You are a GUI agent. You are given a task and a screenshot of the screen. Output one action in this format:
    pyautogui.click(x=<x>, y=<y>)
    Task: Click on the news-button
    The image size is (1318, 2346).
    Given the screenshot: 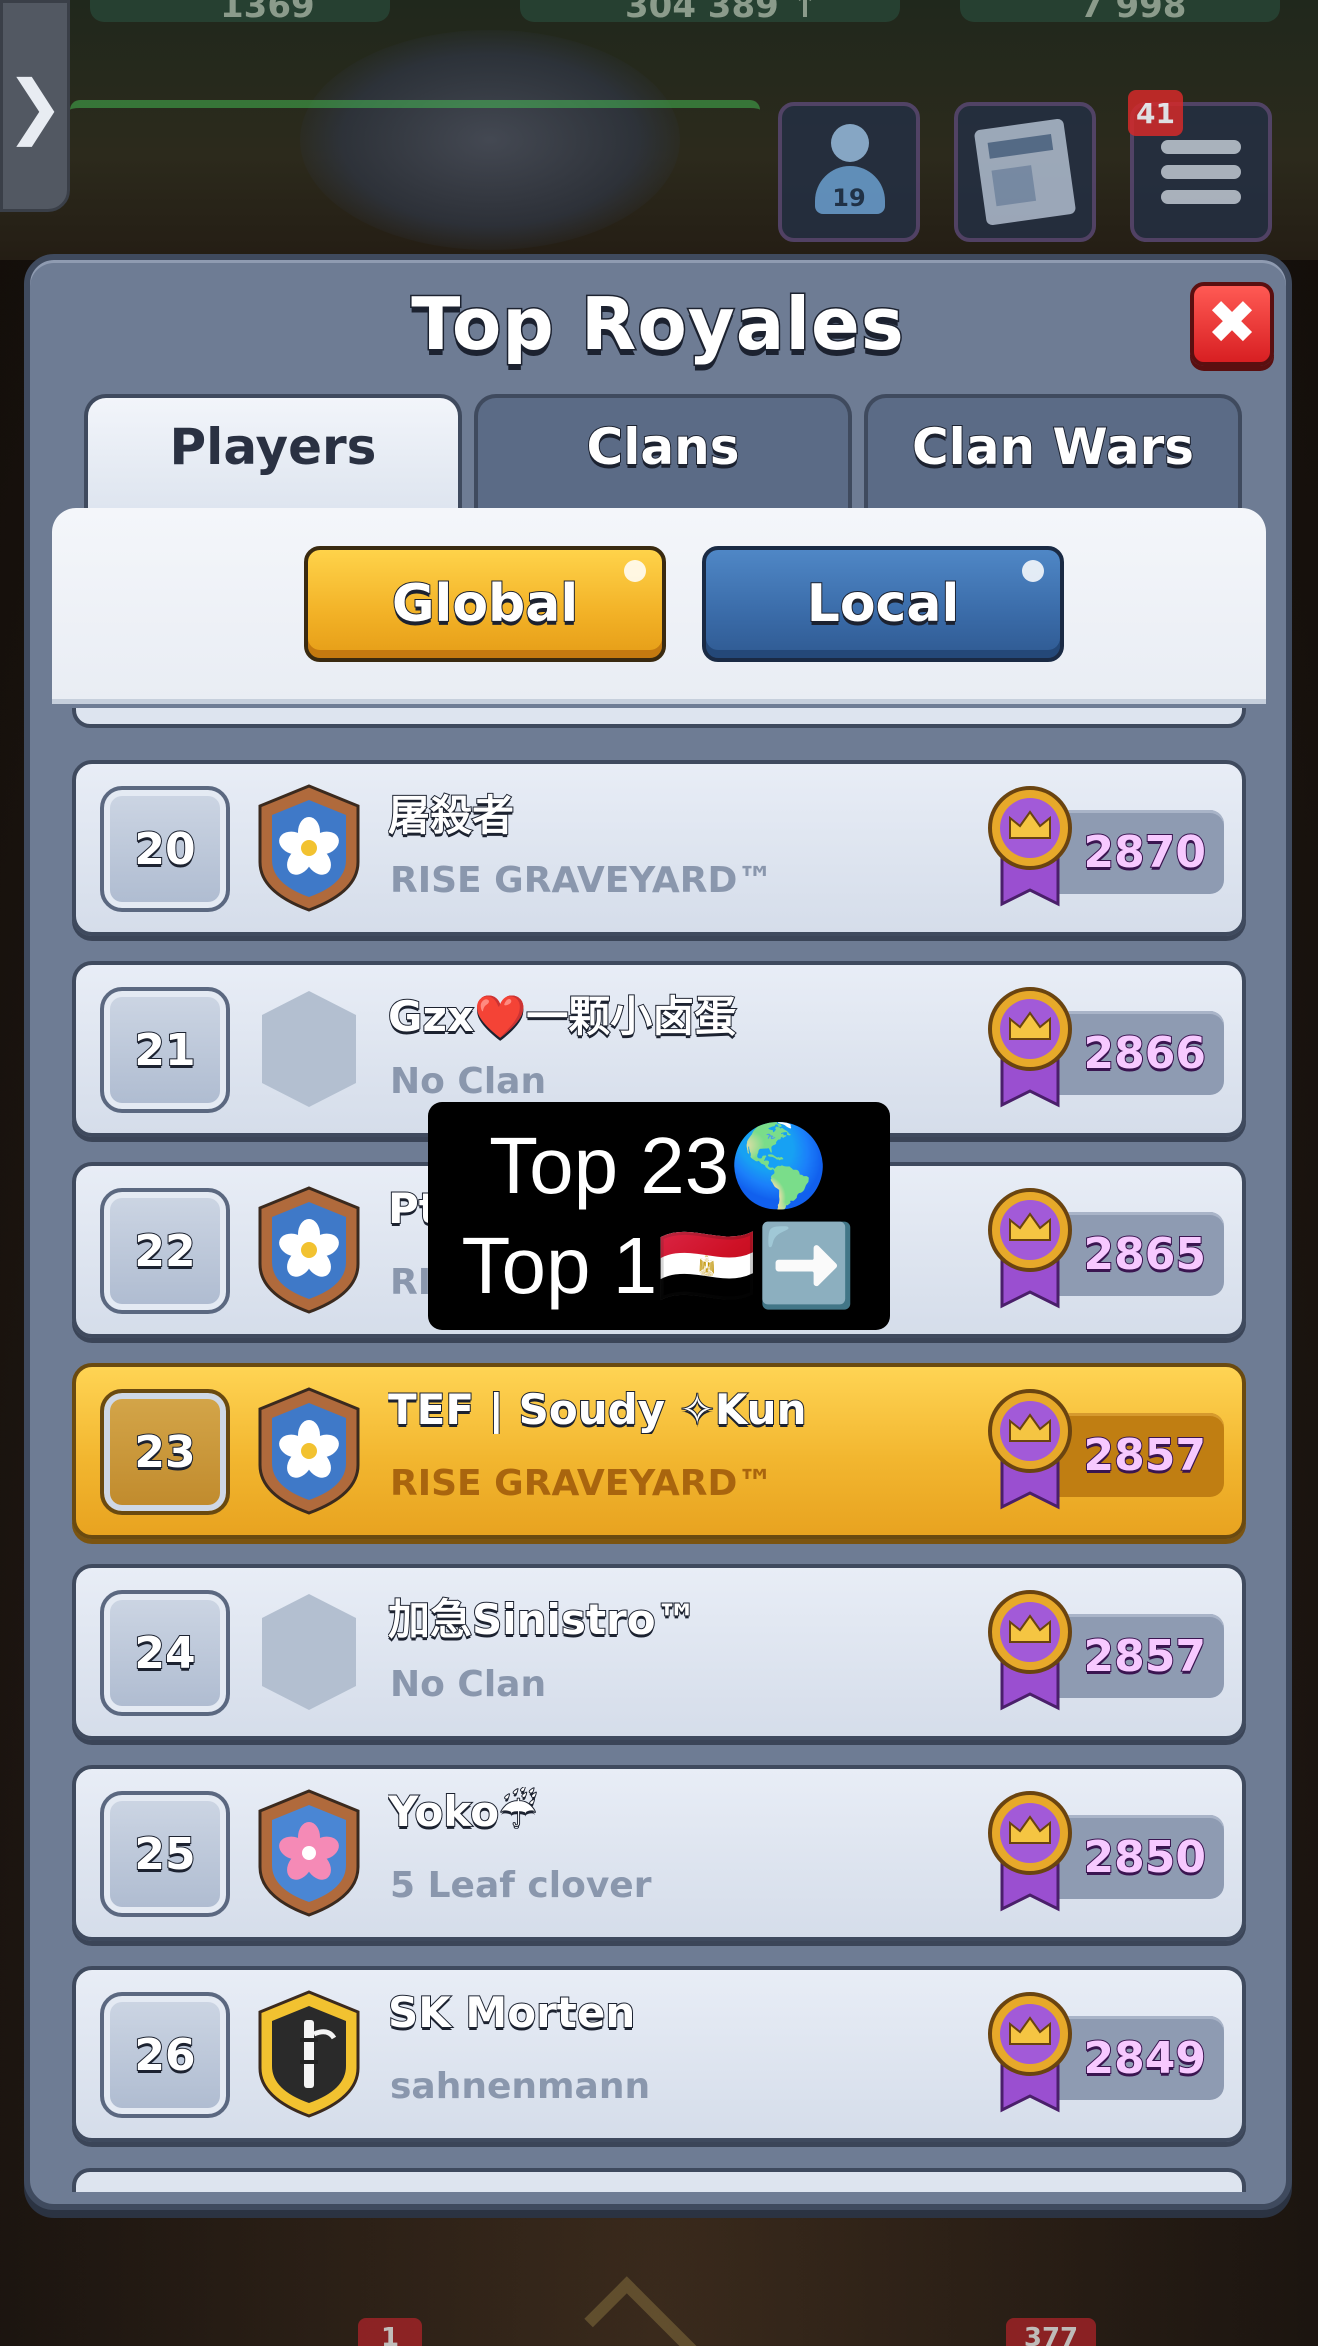 What is the action you would take?
    pyautogui.click(x=1025, y=172)
    